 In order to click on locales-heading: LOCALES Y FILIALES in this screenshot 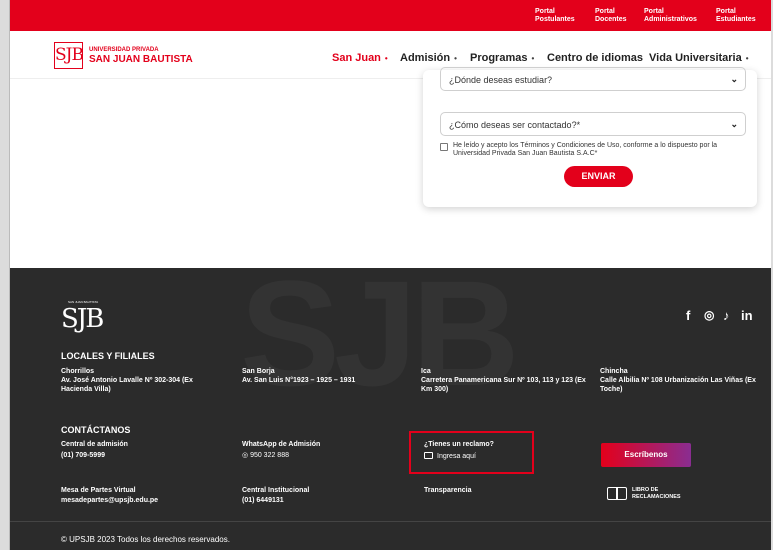, I will do `click(108, 356)`.